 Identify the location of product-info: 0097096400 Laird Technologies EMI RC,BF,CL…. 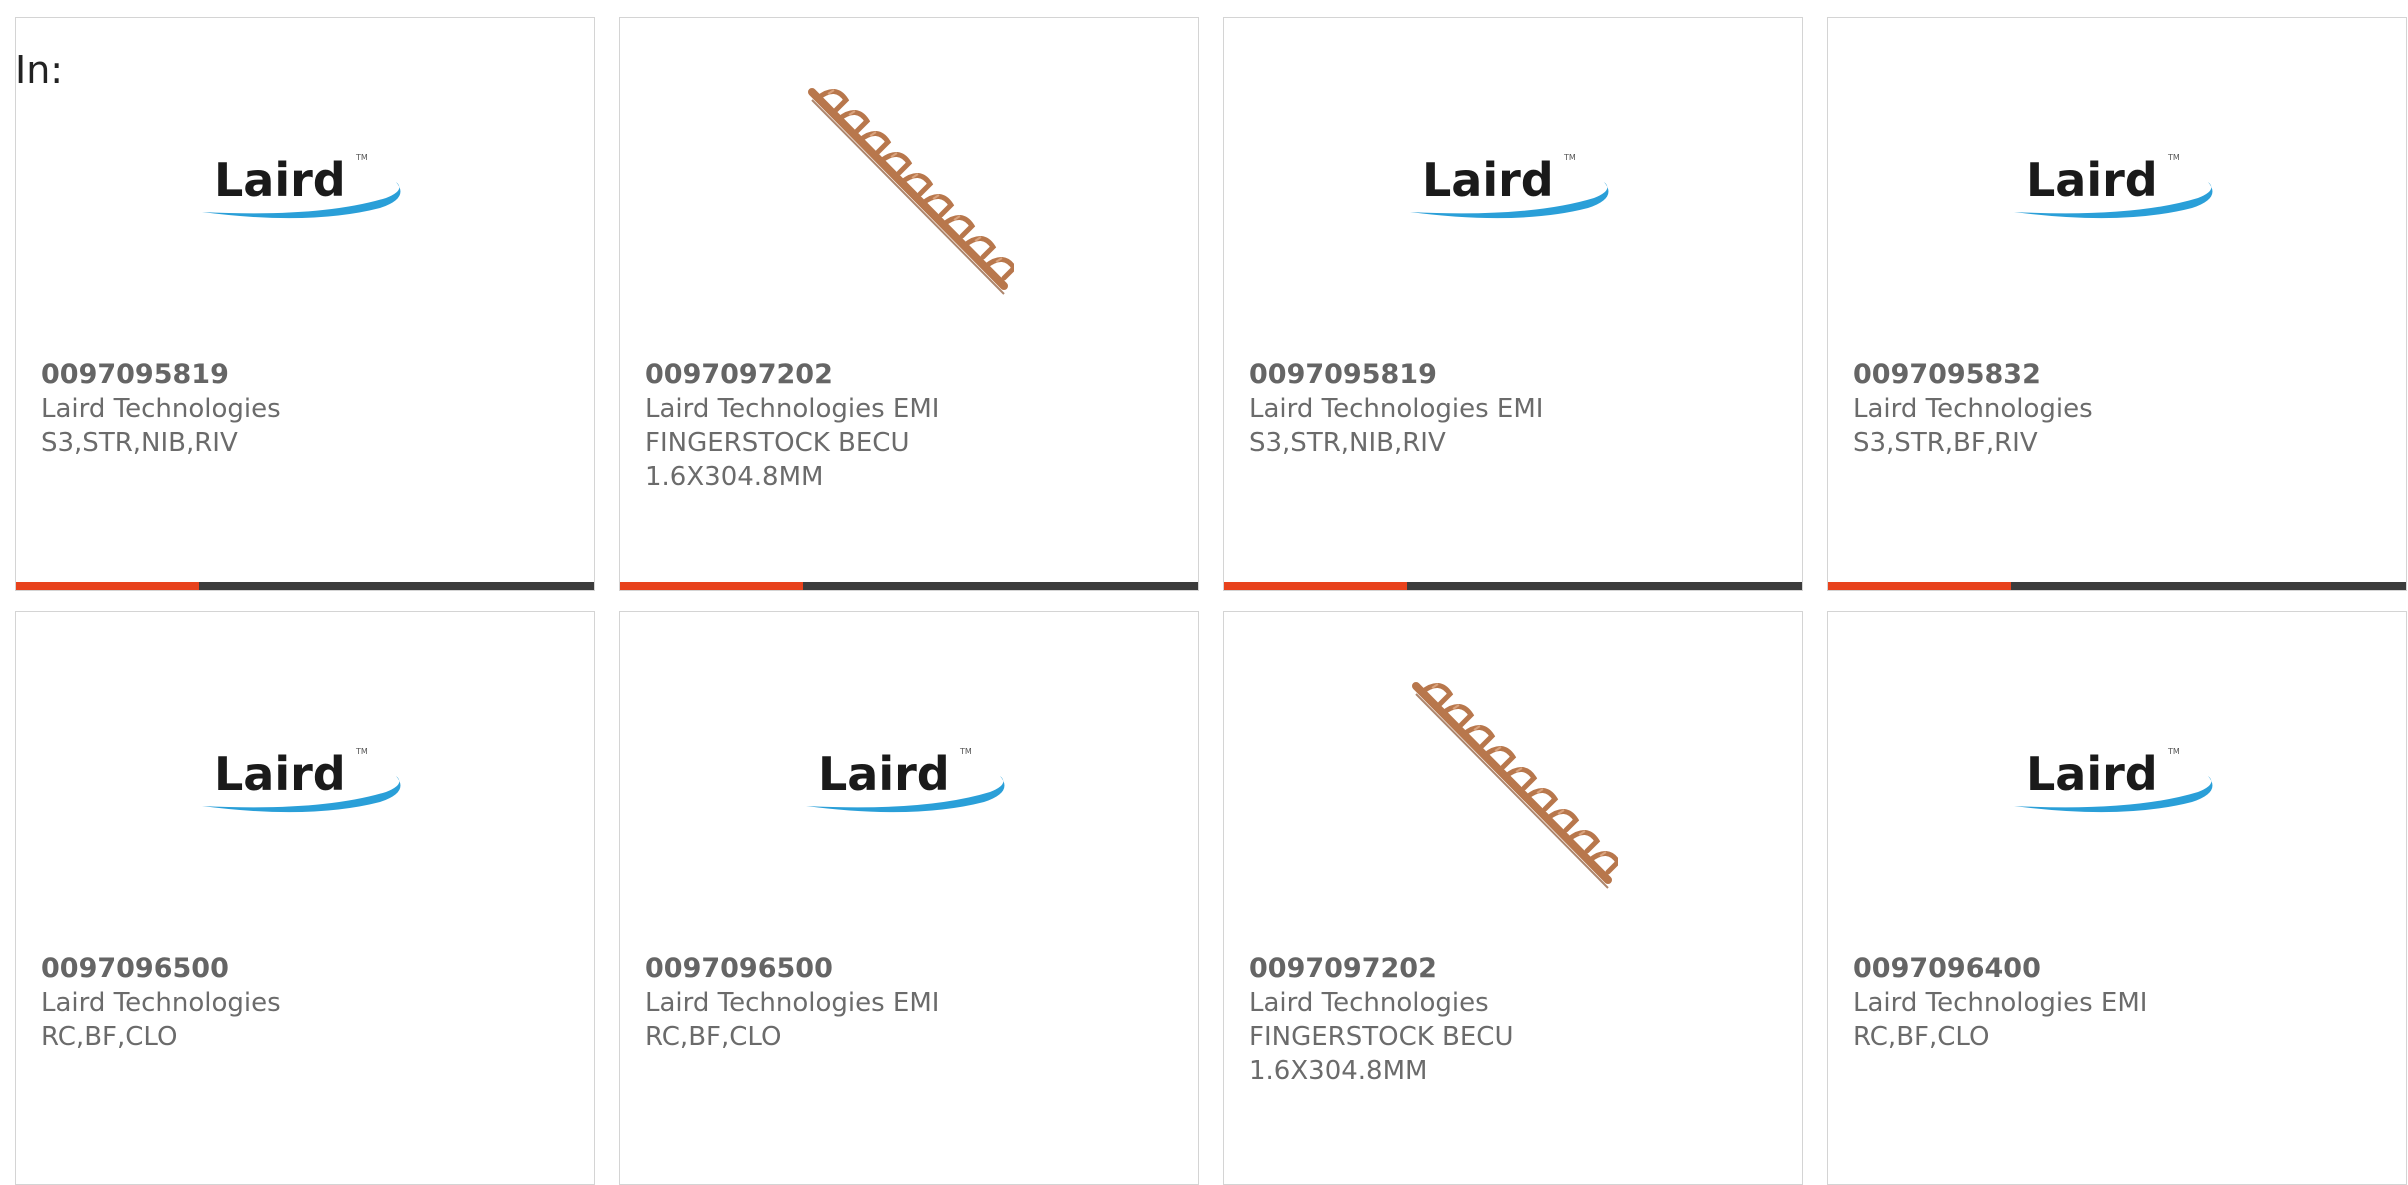
(2119, 1003).